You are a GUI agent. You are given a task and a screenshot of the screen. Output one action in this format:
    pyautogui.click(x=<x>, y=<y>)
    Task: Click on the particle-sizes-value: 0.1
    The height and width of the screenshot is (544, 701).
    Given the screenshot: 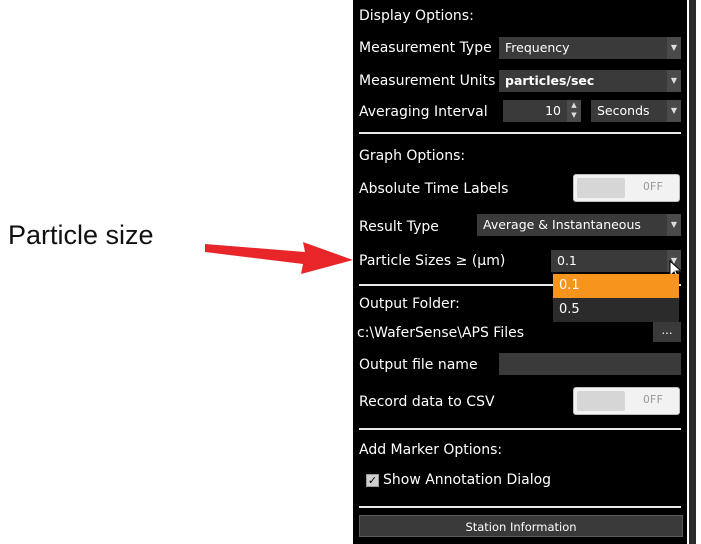 What is the action you would take?
    pyautogui.click(x=567, y=260)
    